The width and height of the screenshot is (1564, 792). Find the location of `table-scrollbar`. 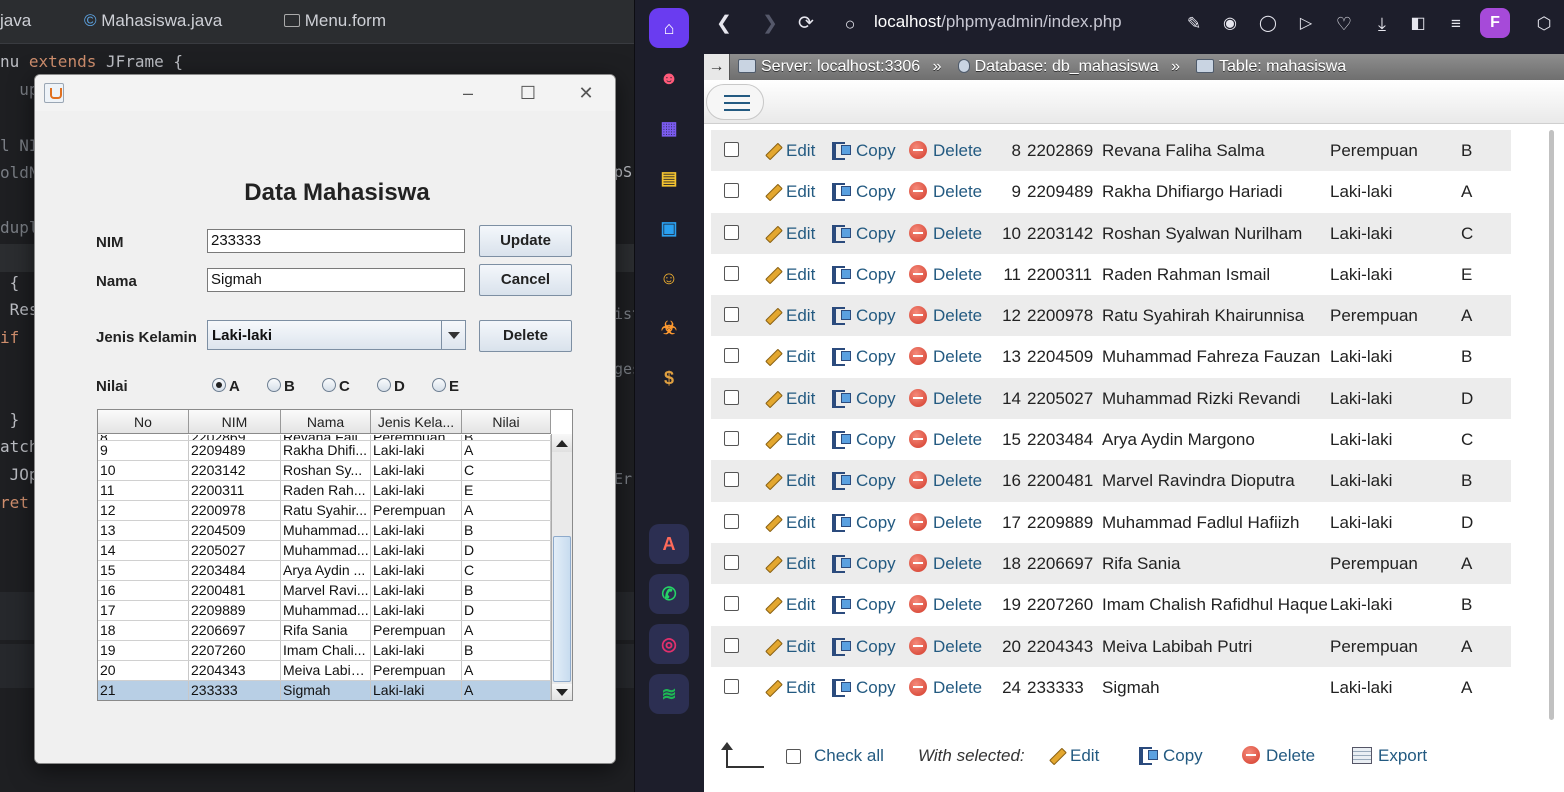

table-scrollbar is located at coordinates (561, 567).